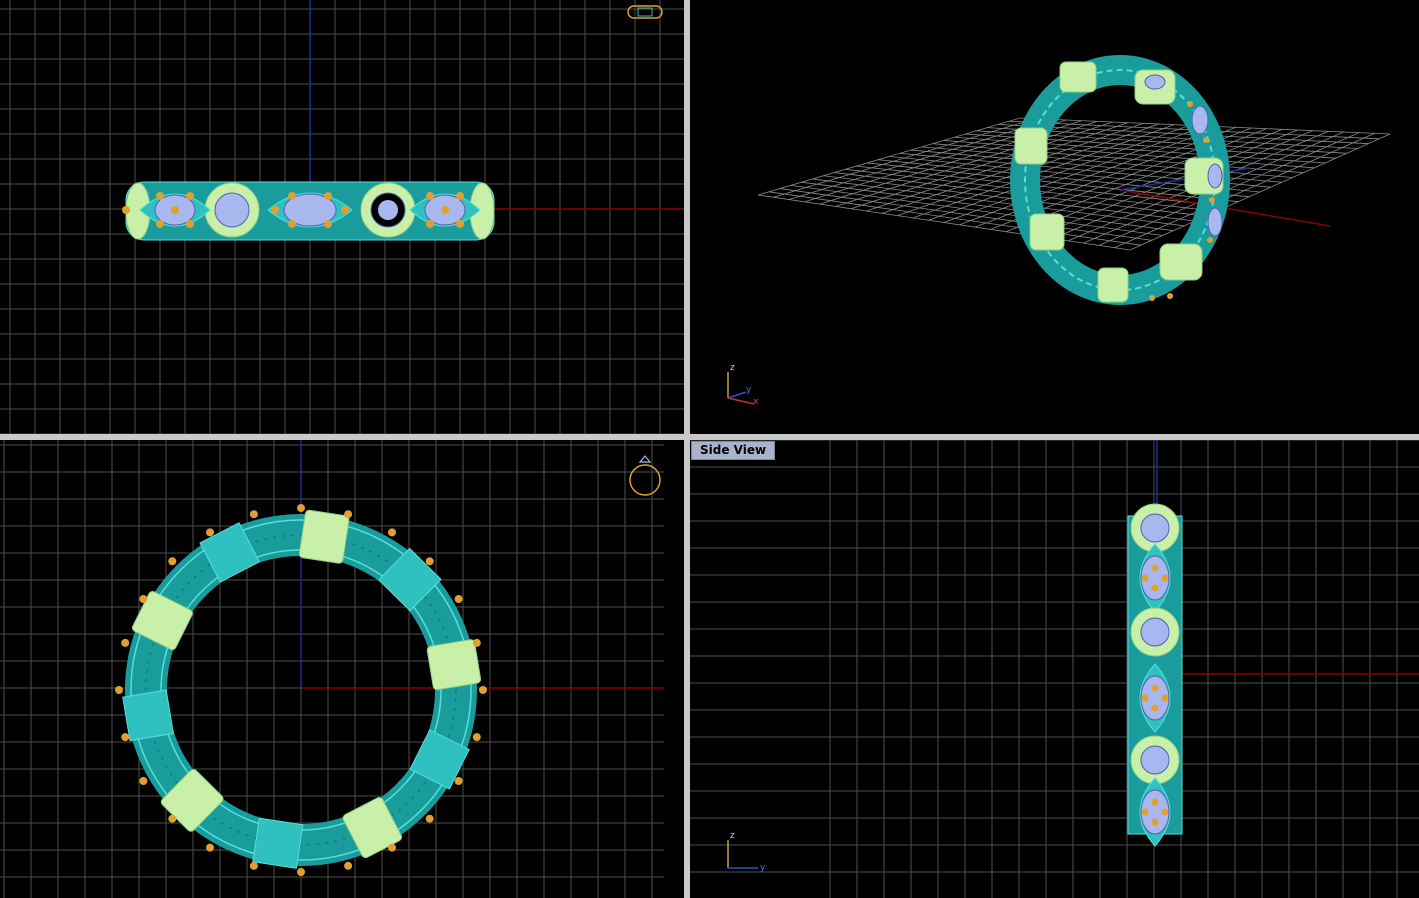 The image size is (1419, 898). Describe the element at coordinates (308, 211) in the screenshot. I see `ring-band-front` at that location.